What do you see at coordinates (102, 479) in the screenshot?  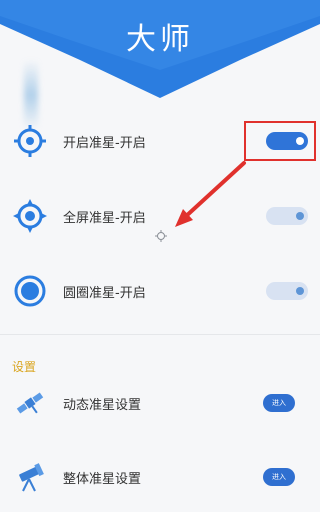 I see `settings-item-label: 整体准星设置` at bounding box center [102, 479].